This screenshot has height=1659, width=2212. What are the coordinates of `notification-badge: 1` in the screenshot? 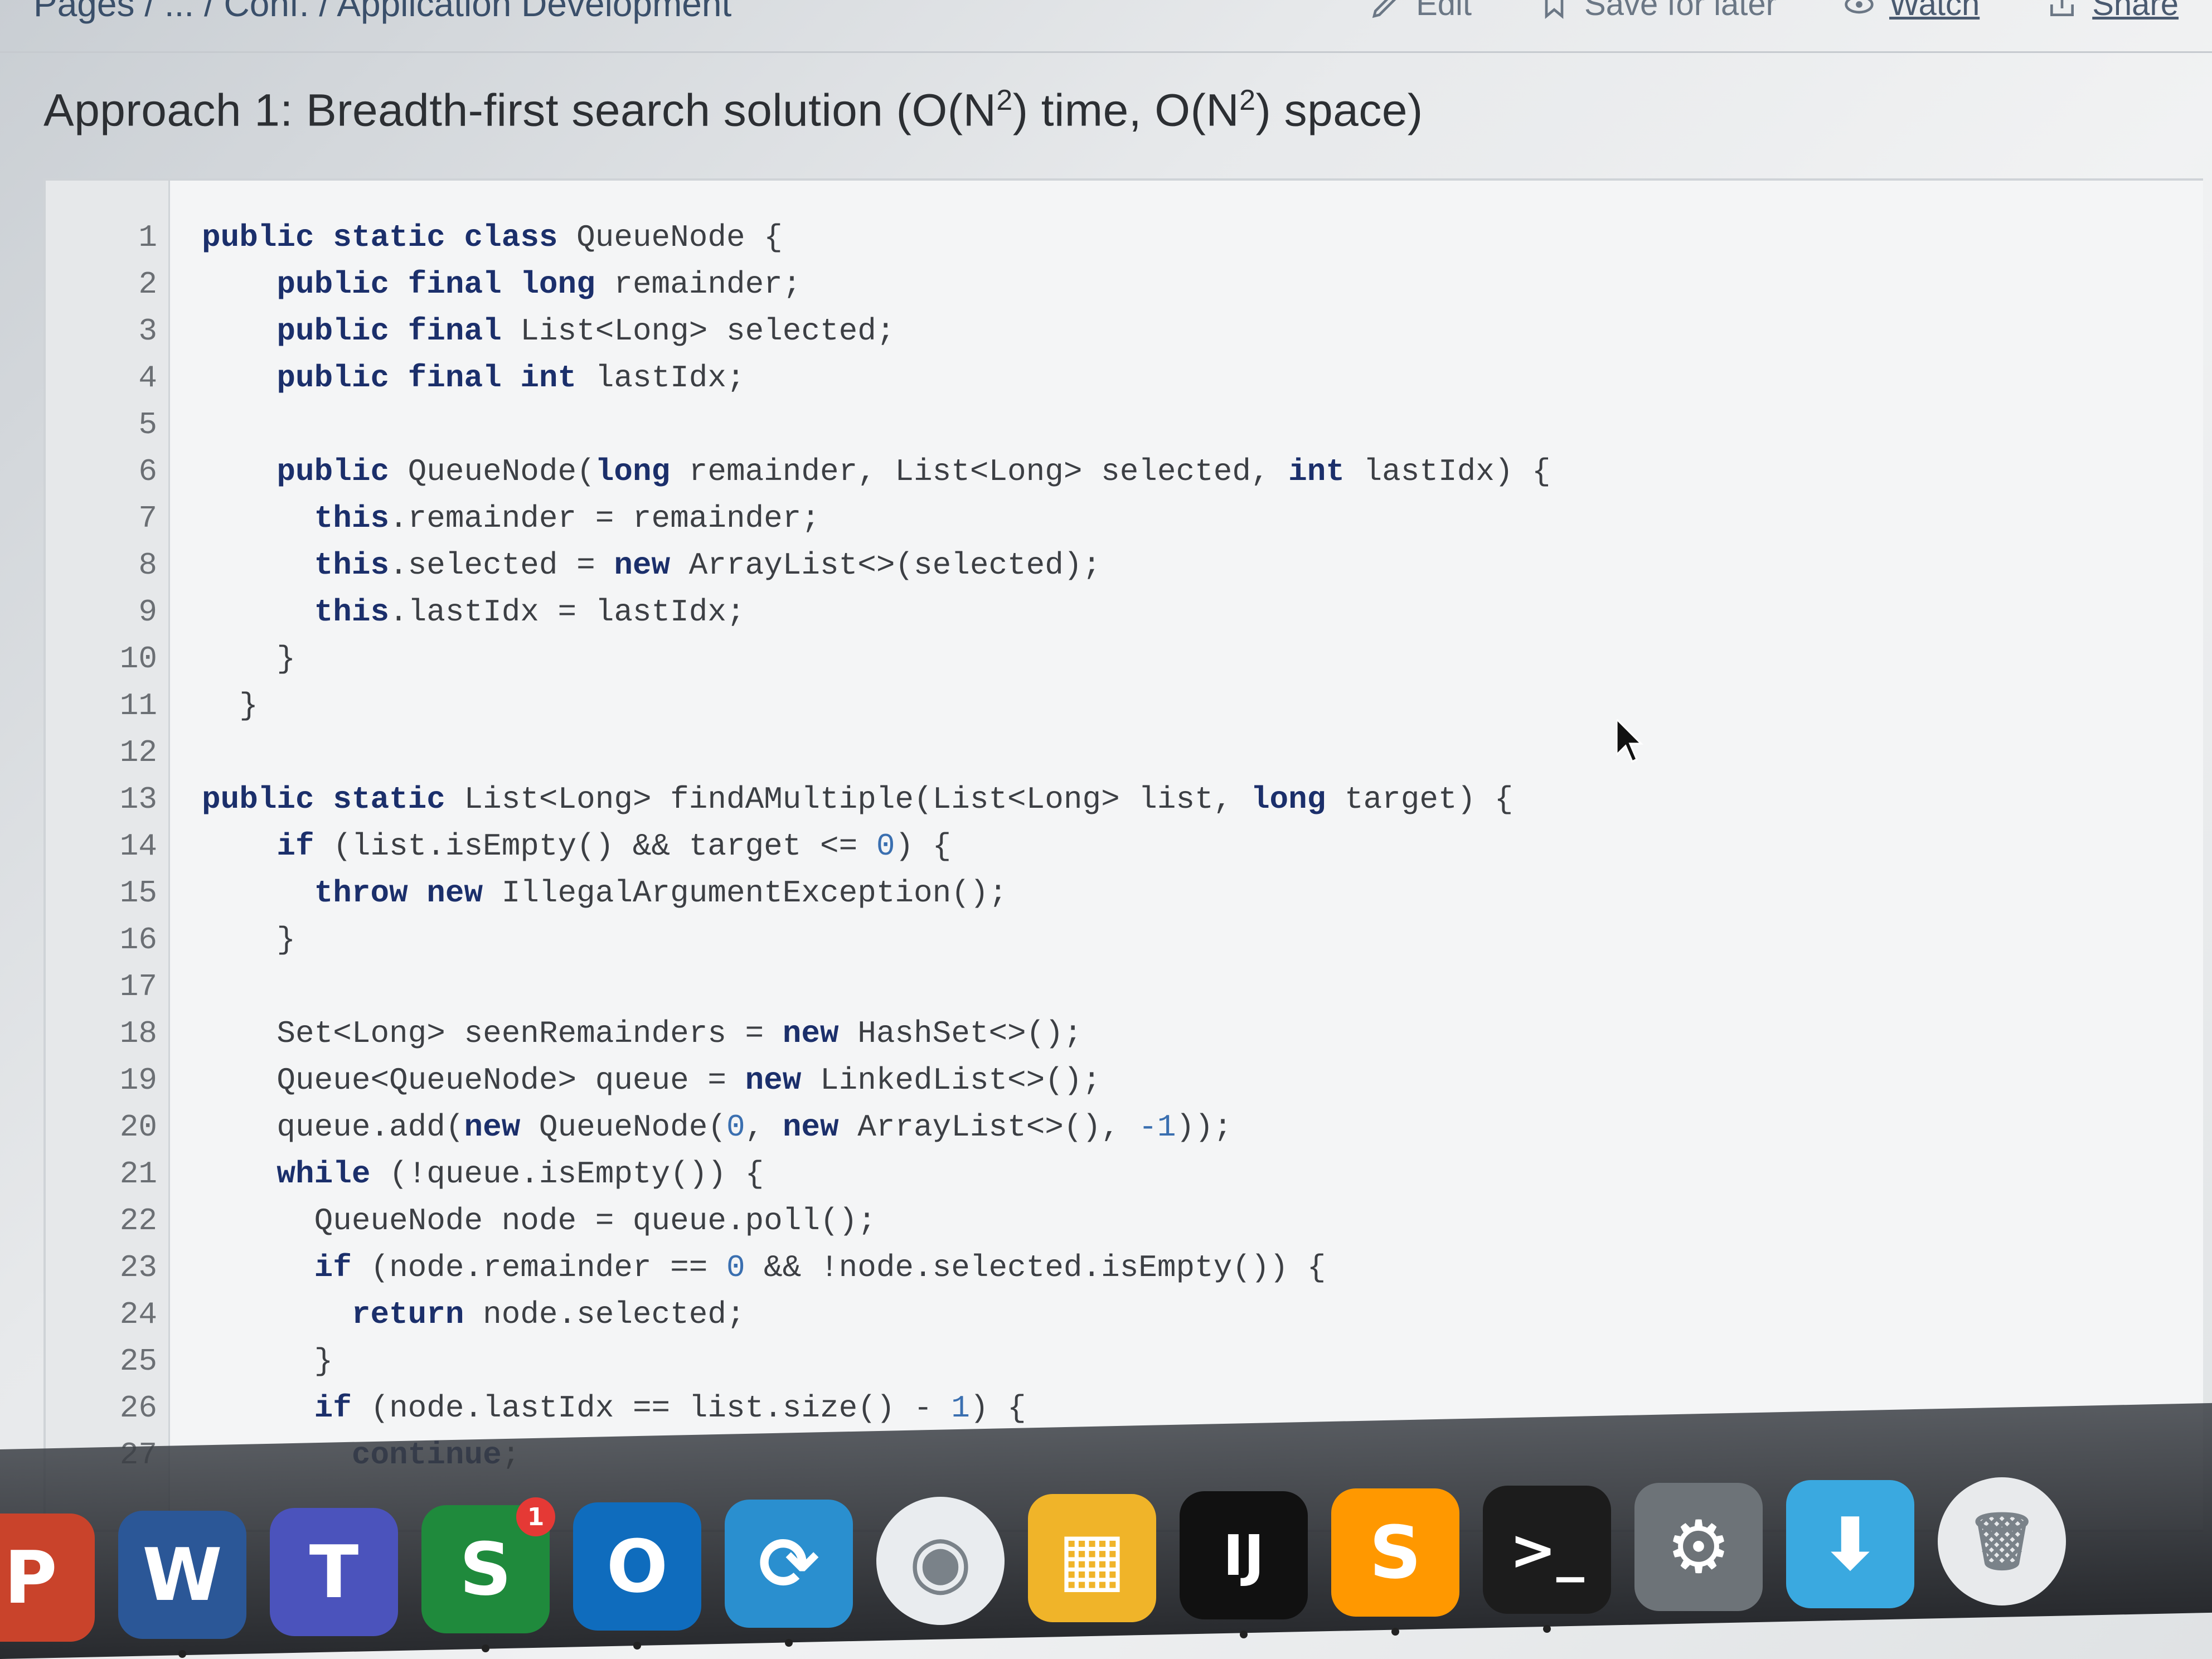 It's located at (535, 1516).